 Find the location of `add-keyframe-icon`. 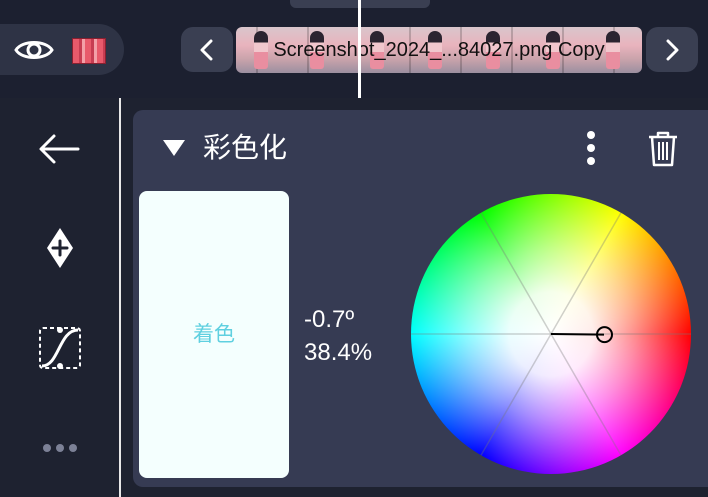

add-keyframe-icon is located at coordinates (60, 248).